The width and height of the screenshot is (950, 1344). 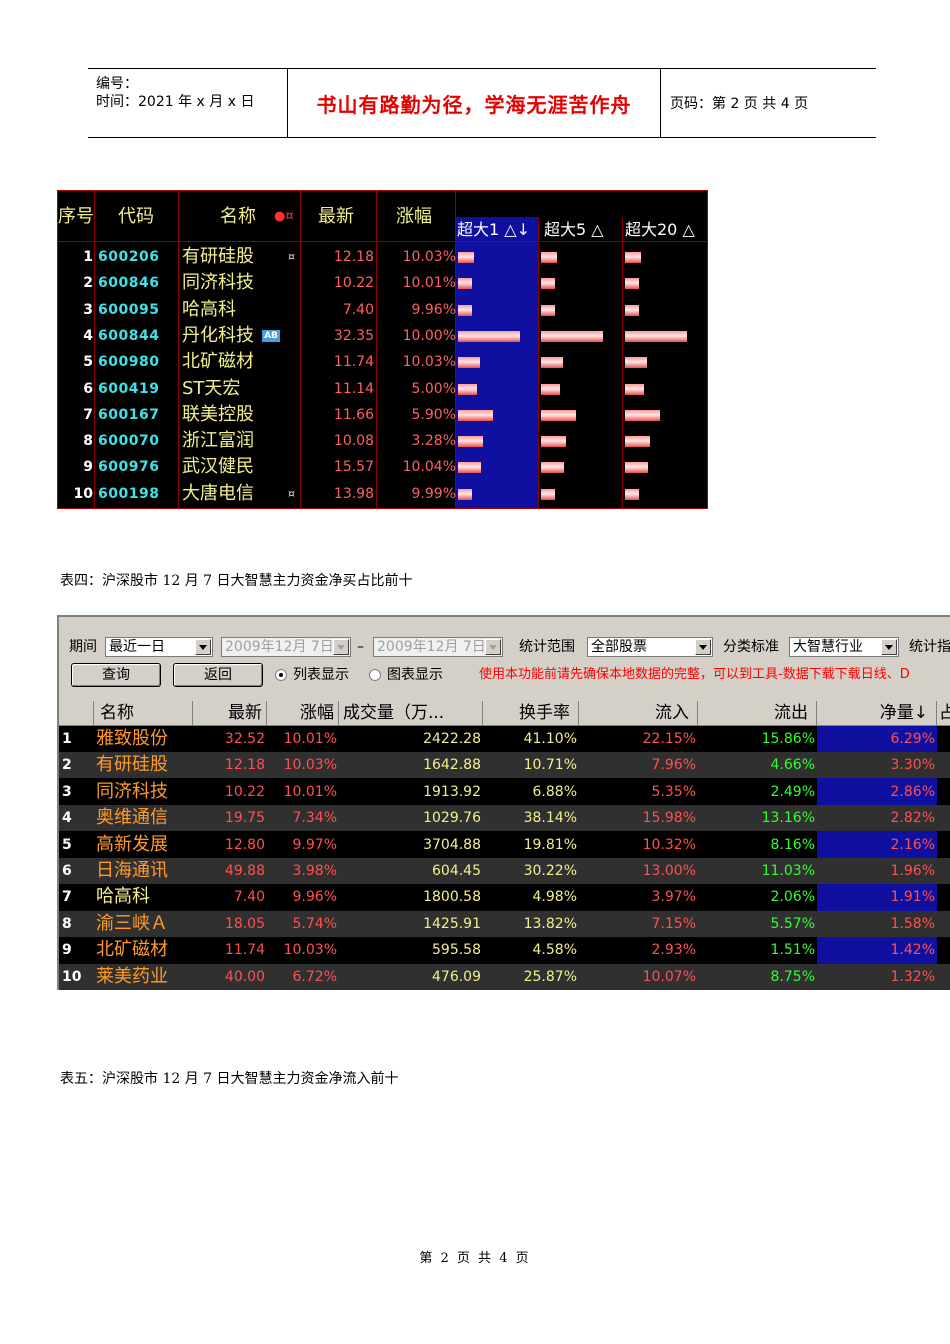 I want to click on table-row: 7 600167 联美控股 11.66 5.90%, so click(x=382, y=415).